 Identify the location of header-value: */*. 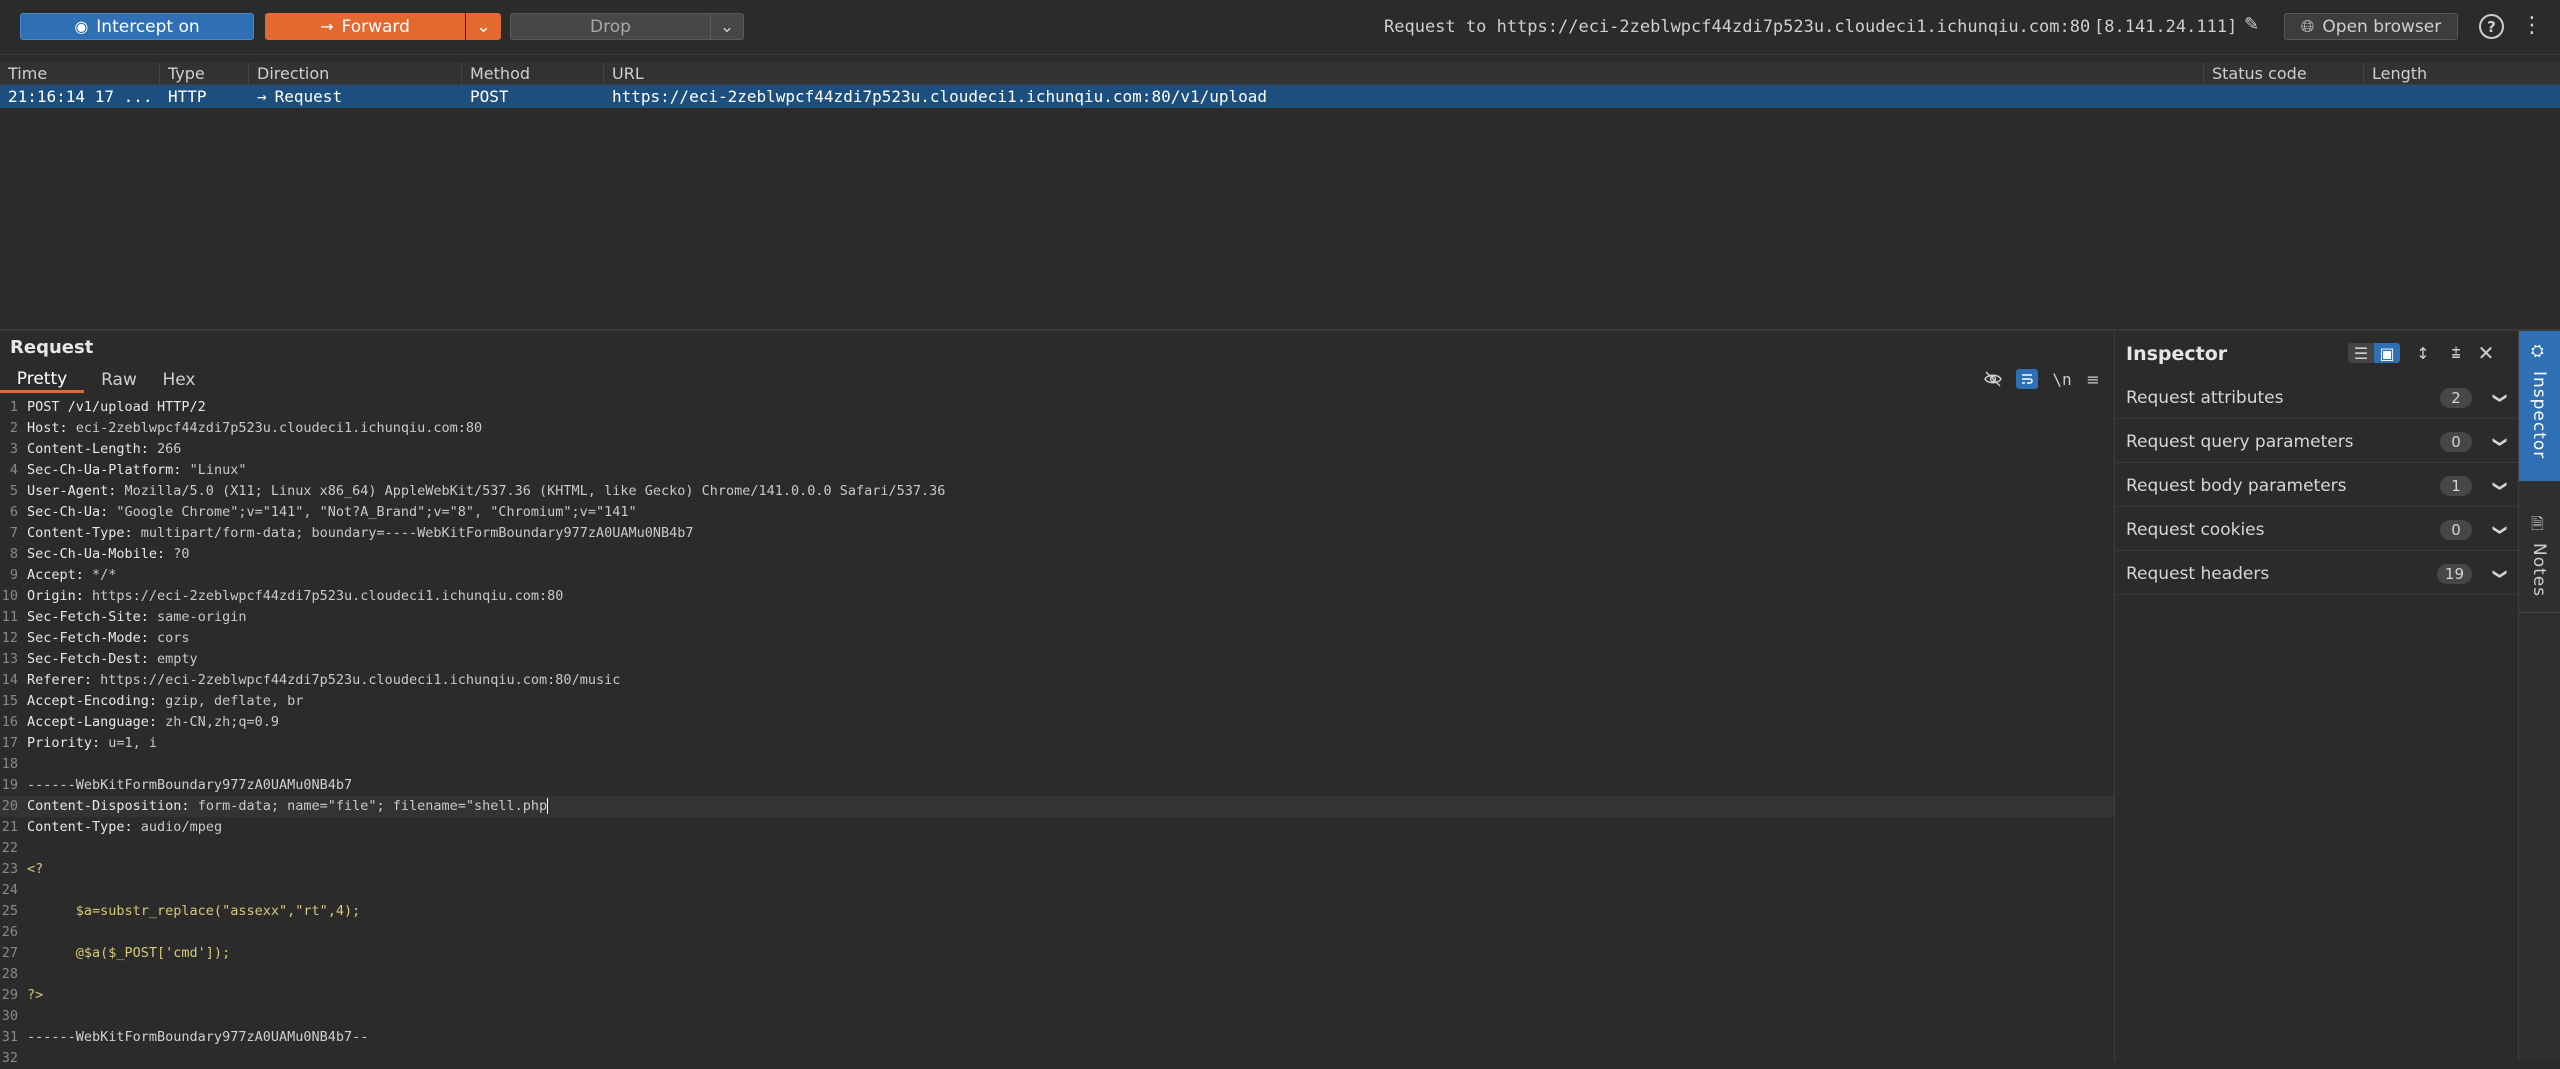
(100, 575).